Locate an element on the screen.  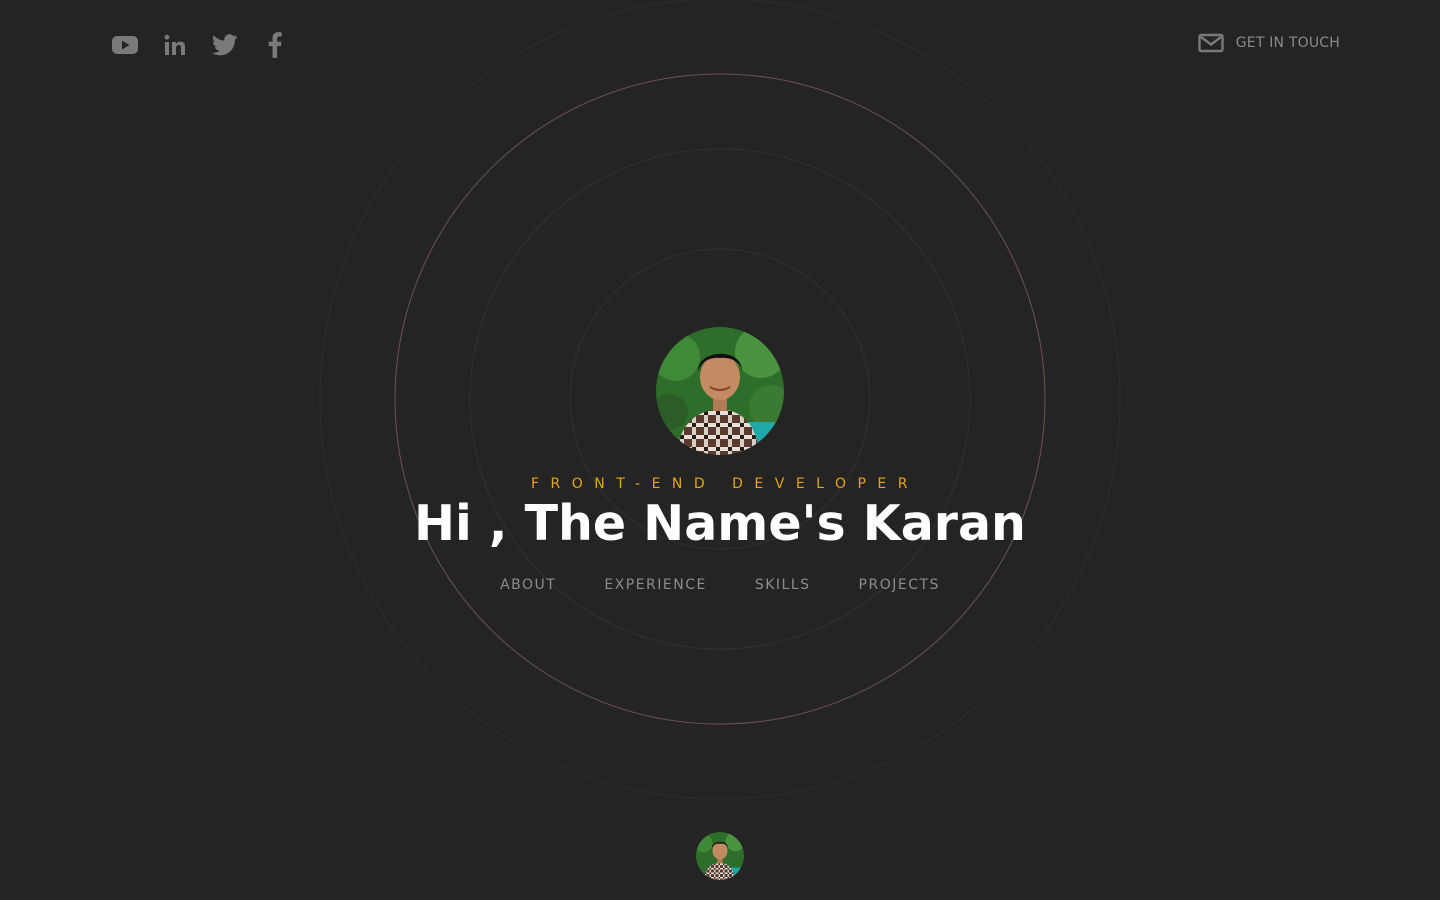
profile-photo-small is located at coordinates (720, 856).